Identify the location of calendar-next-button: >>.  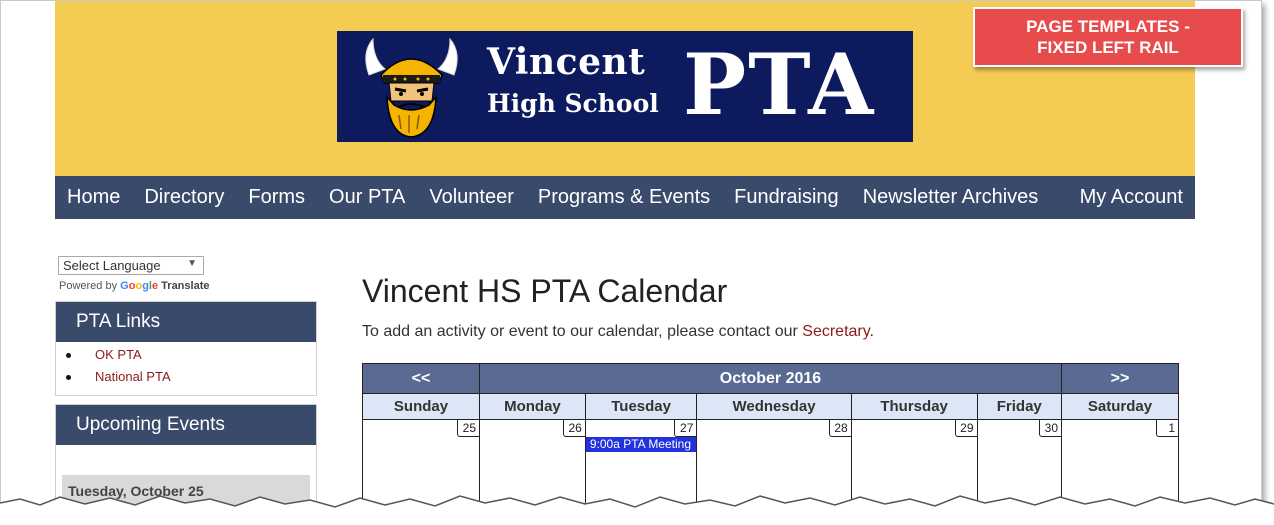
(1120, 378).